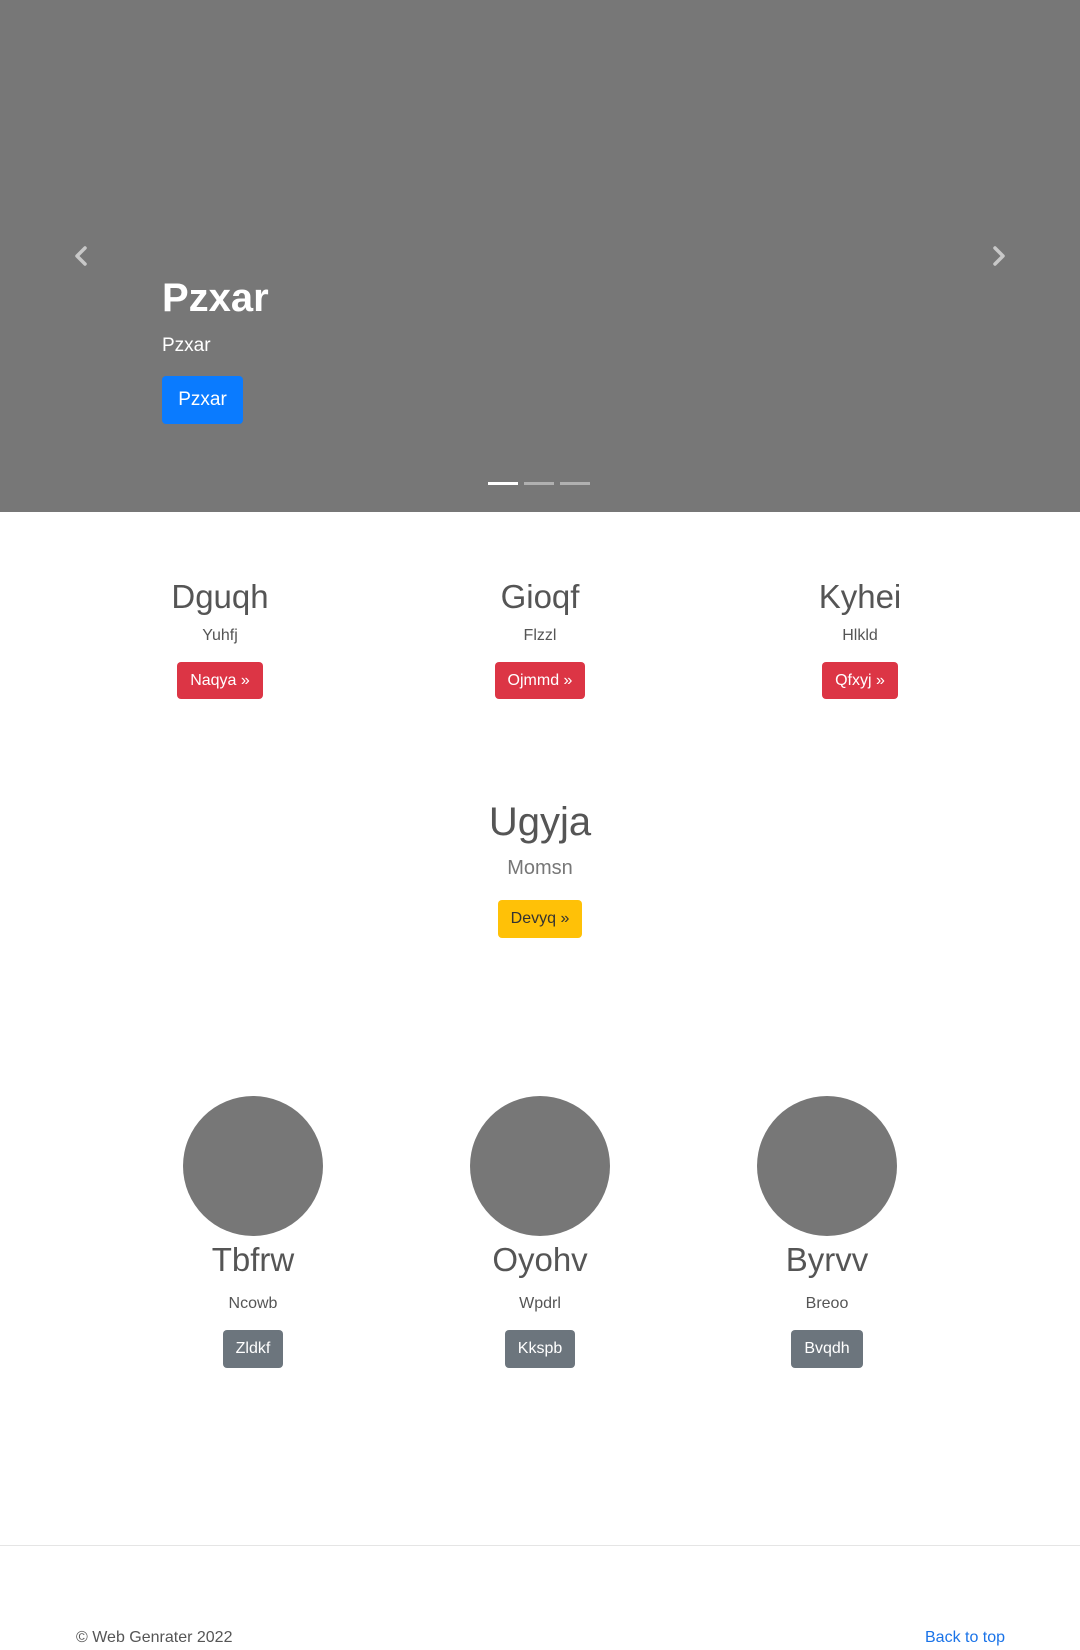 This screenshot has width=1080, height=1650. What do you see at coordinates (154, 1637) in the screenshot?
I see `copyright-text: © Web Genrater 2022` at bounding box center [154, 1637].